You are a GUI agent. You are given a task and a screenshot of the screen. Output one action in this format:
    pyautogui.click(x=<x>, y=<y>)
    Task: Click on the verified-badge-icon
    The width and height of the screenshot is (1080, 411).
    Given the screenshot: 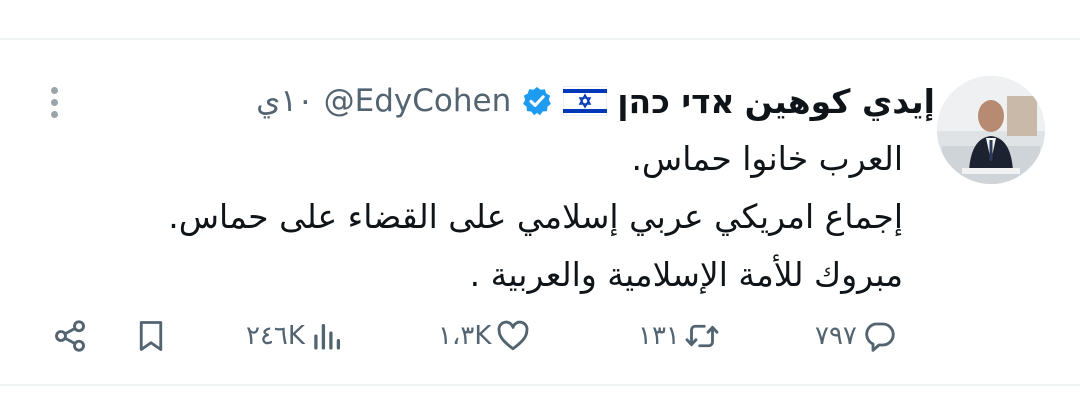 What is the action you would take?
    pyautogui.click(x=537, y=101)
    